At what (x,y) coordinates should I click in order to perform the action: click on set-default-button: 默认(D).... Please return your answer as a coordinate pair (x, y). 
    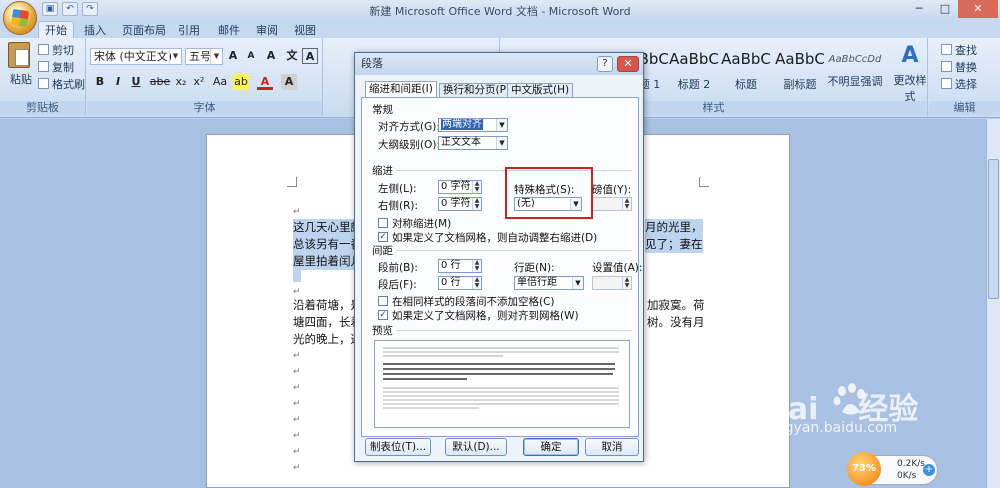
    Looking at the image, I should click on (476, 447).